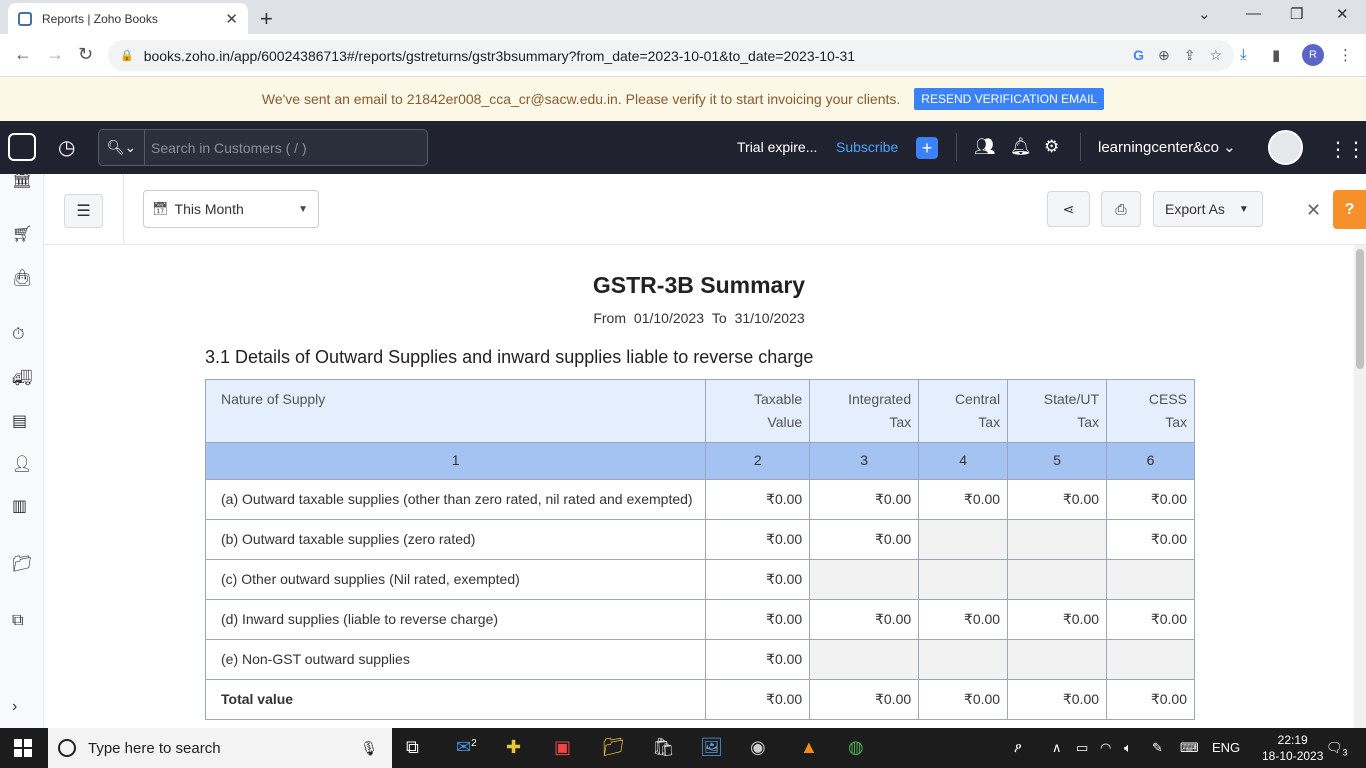 Image resolution: width=1366 pixels, height=768 pixels. I want to click on column-header-text: Tax, so click(1088, 422).